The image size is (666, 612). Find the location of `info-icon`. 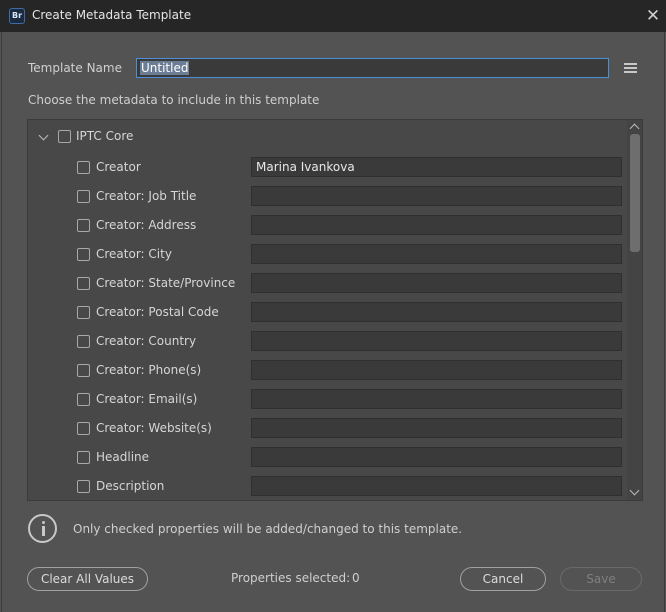

info-icon is located at coordinates (42, 528).